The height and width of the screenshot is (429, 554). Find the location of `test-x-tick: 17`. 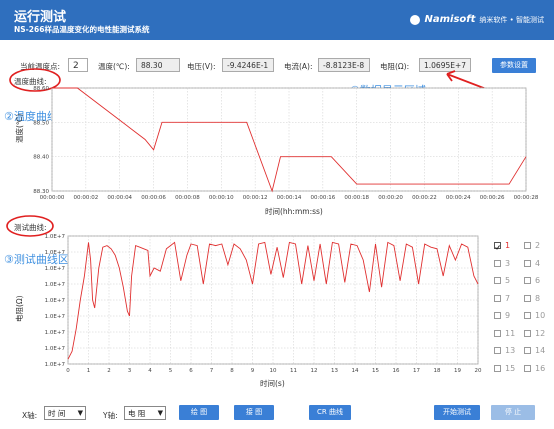

test-x-tick: 17 is located at coordinates (416, 371).